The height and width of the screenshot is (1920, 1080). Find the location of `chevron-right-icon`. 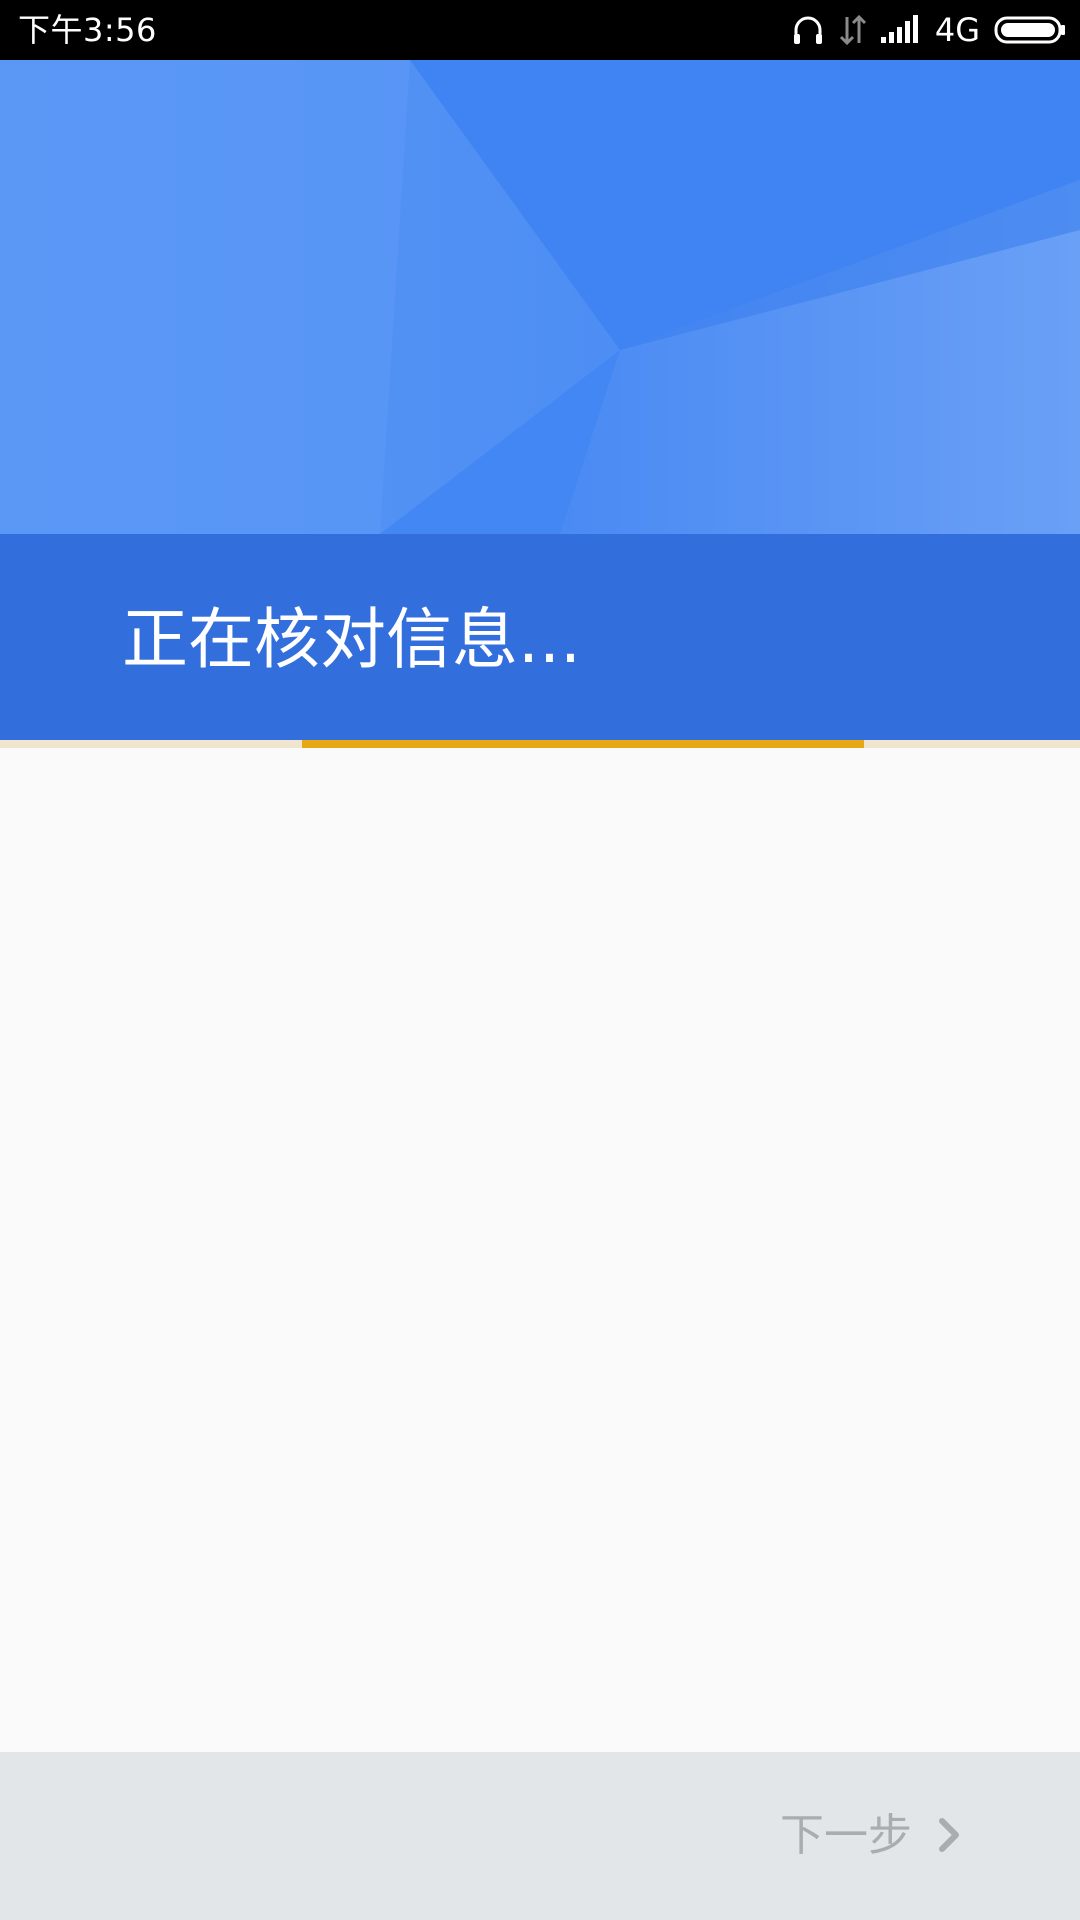

chevron-right-icon is located at coordinates (949, 1836).